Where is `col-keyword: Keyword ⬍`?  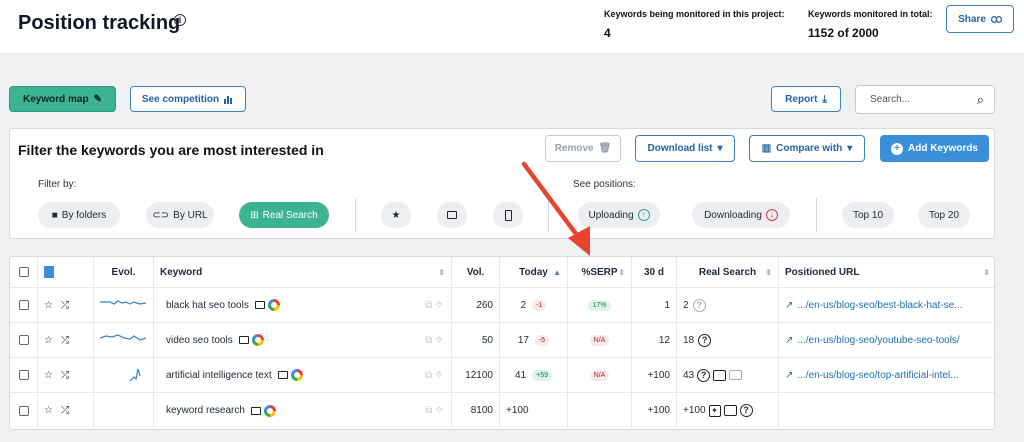
col-keyword: Keyword ⬍ is located at coordinates (303, 272).